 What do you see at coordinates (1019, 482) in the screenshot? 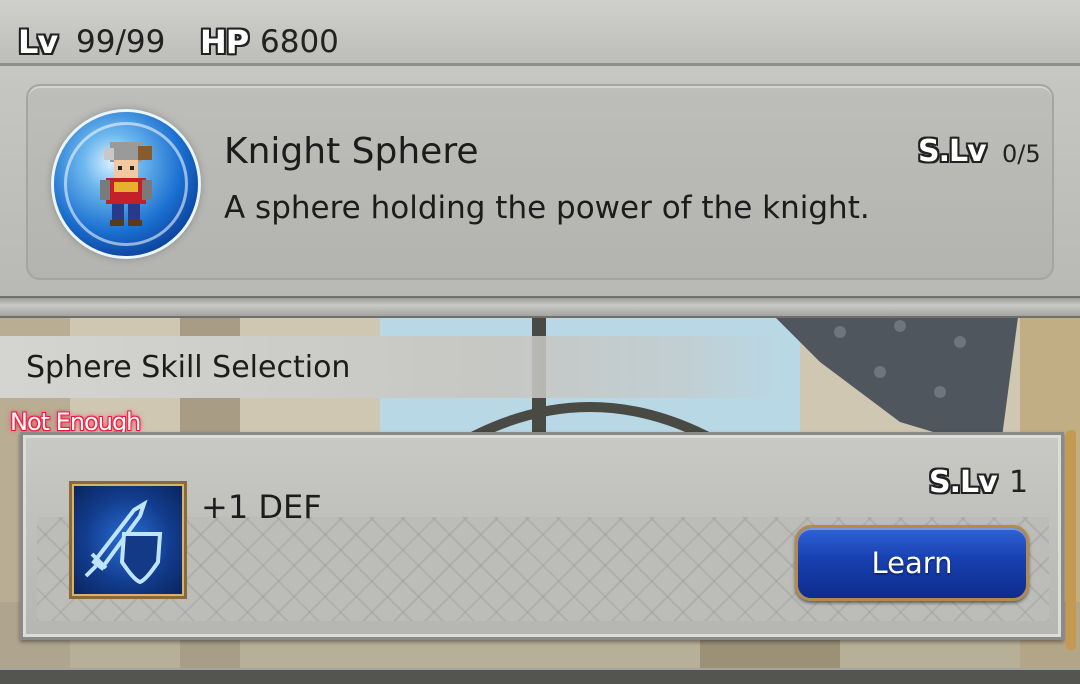
I see `skill-slv-value: 1` at bounding box center [1019, 482].